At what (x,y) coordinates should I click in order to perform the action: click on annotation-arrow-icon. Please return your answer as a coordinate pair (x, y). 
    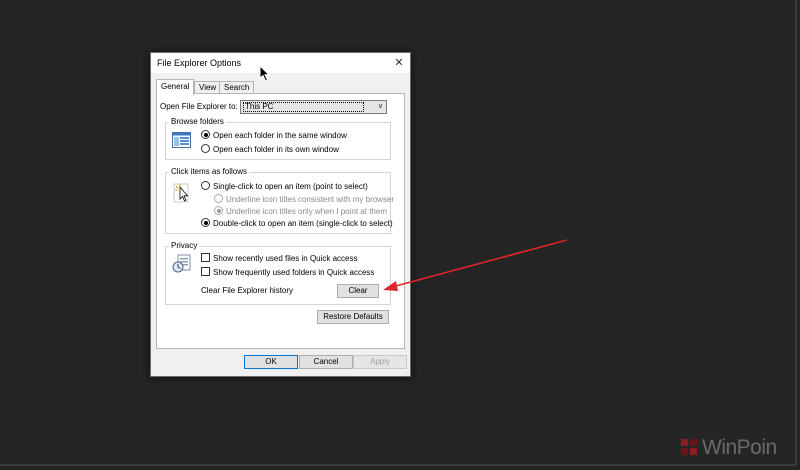
    Looking at the image, I should click on (475, 265).